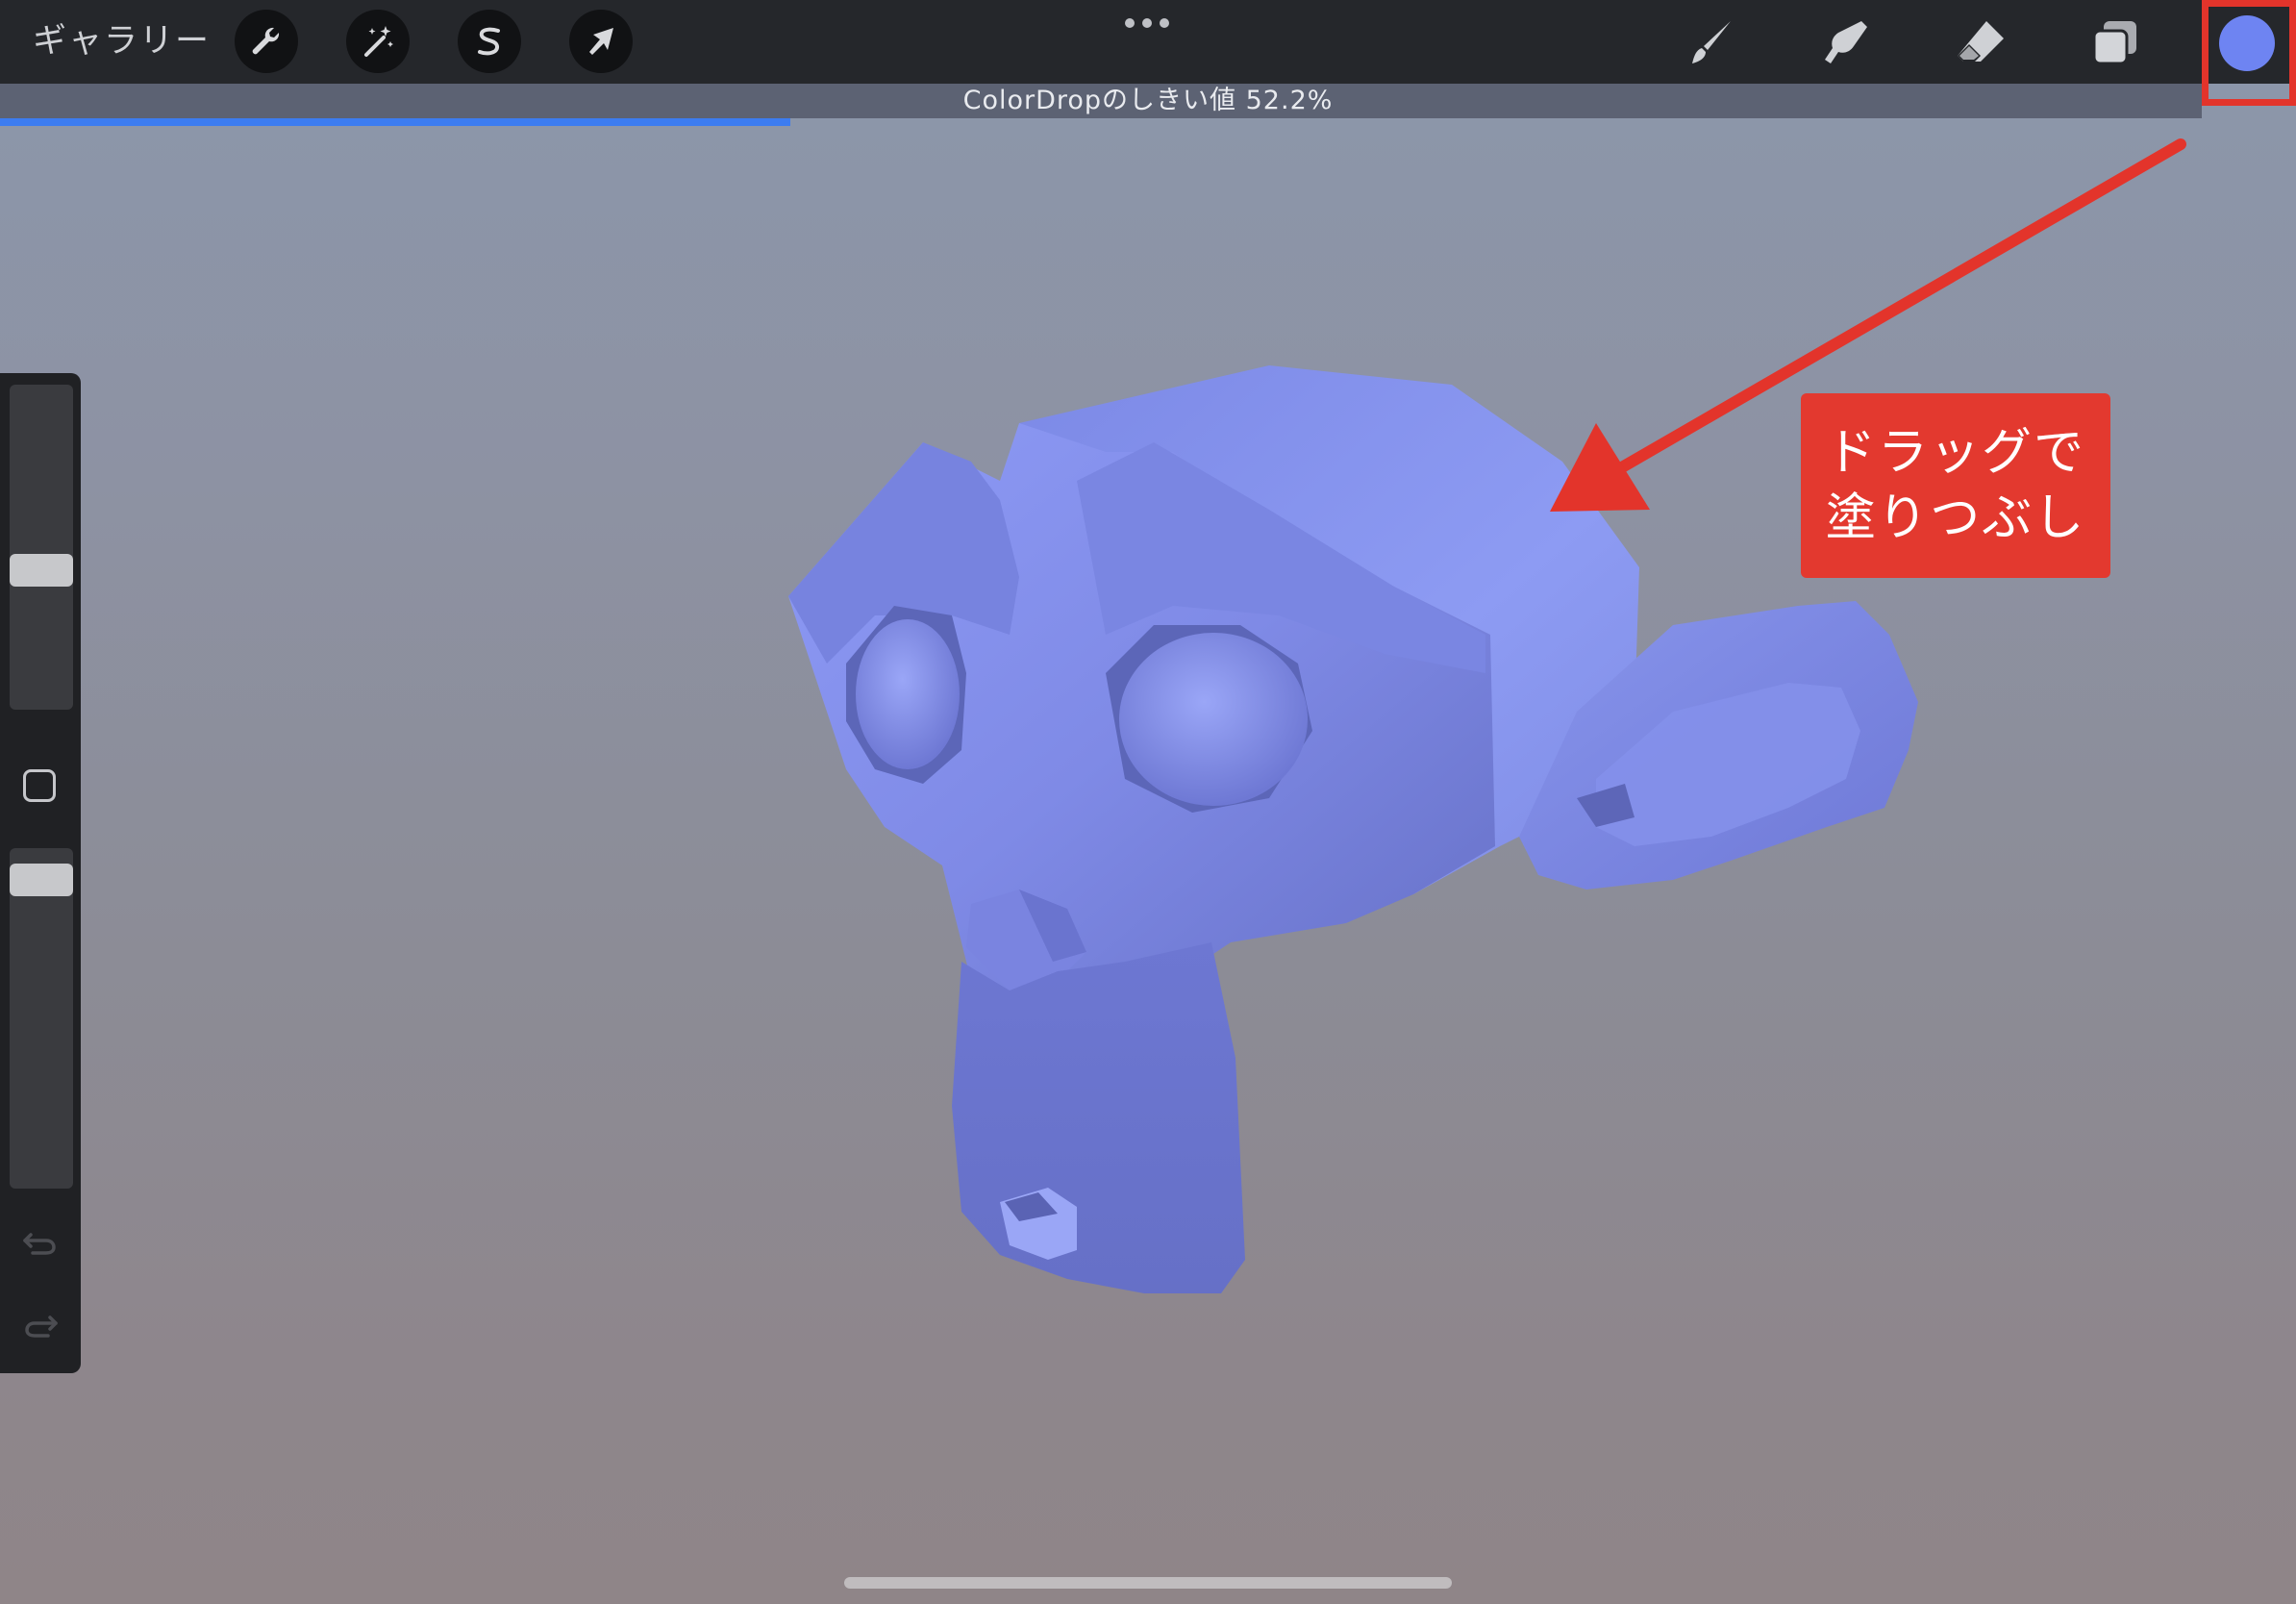 The width and height of the screenshot is (2296, 1604). What do you see at coordinates (1955, 453) in the screenshot?
I see `annotation-line-1: ドラッグで` at bounding box center [1955, 453].